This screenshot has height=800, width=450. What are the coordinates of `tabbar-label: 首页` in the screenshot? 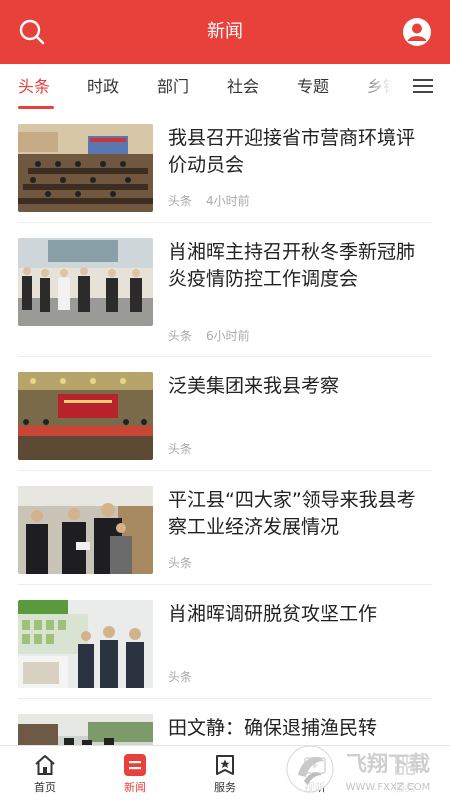 It's located at (45, 787).